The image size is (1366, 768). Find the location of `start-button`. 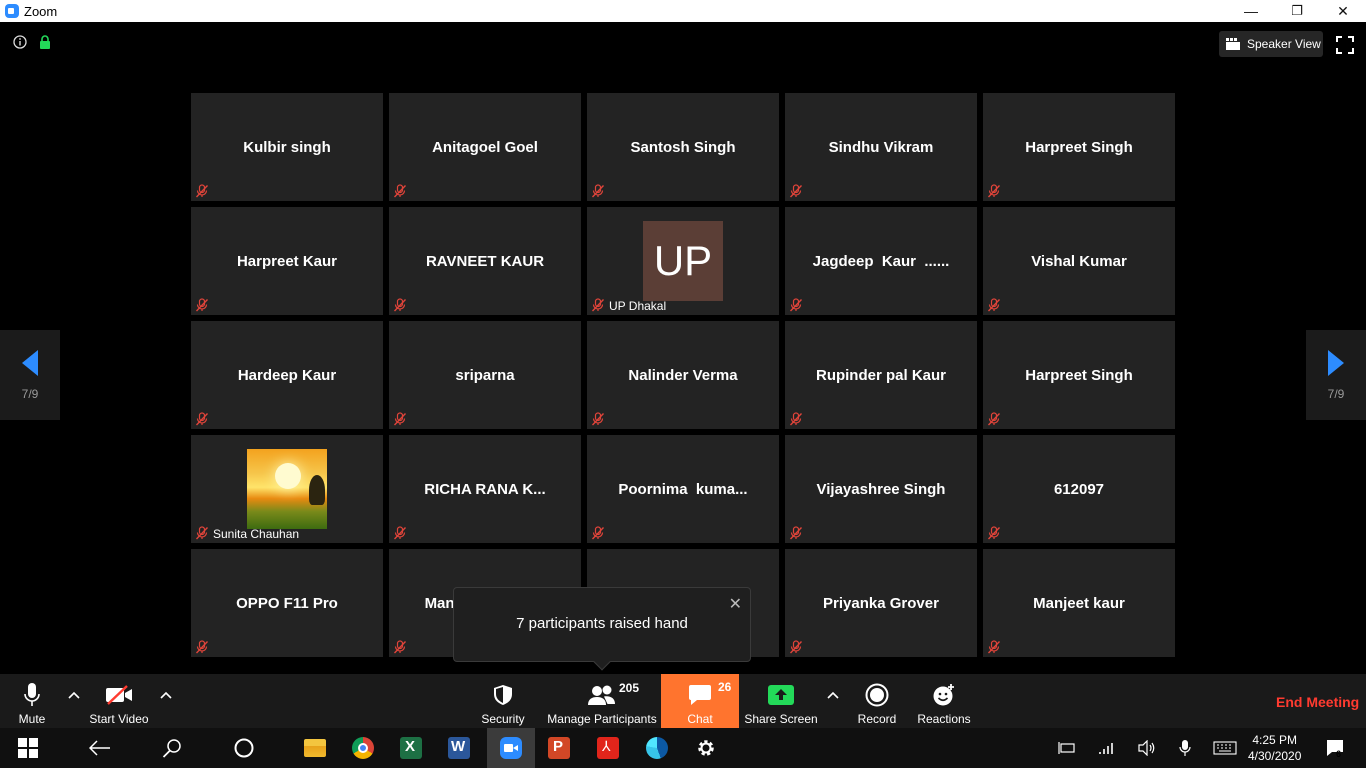

start-button is located at coordinates (28, 748).